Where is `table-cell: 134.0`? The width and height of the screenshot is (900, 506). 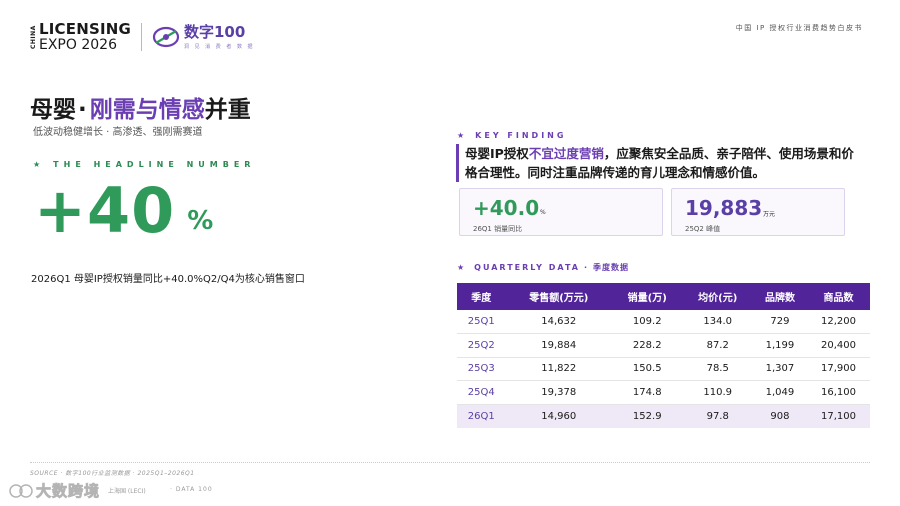 table-cell: 134.0 is located at coordinates (717, 322).